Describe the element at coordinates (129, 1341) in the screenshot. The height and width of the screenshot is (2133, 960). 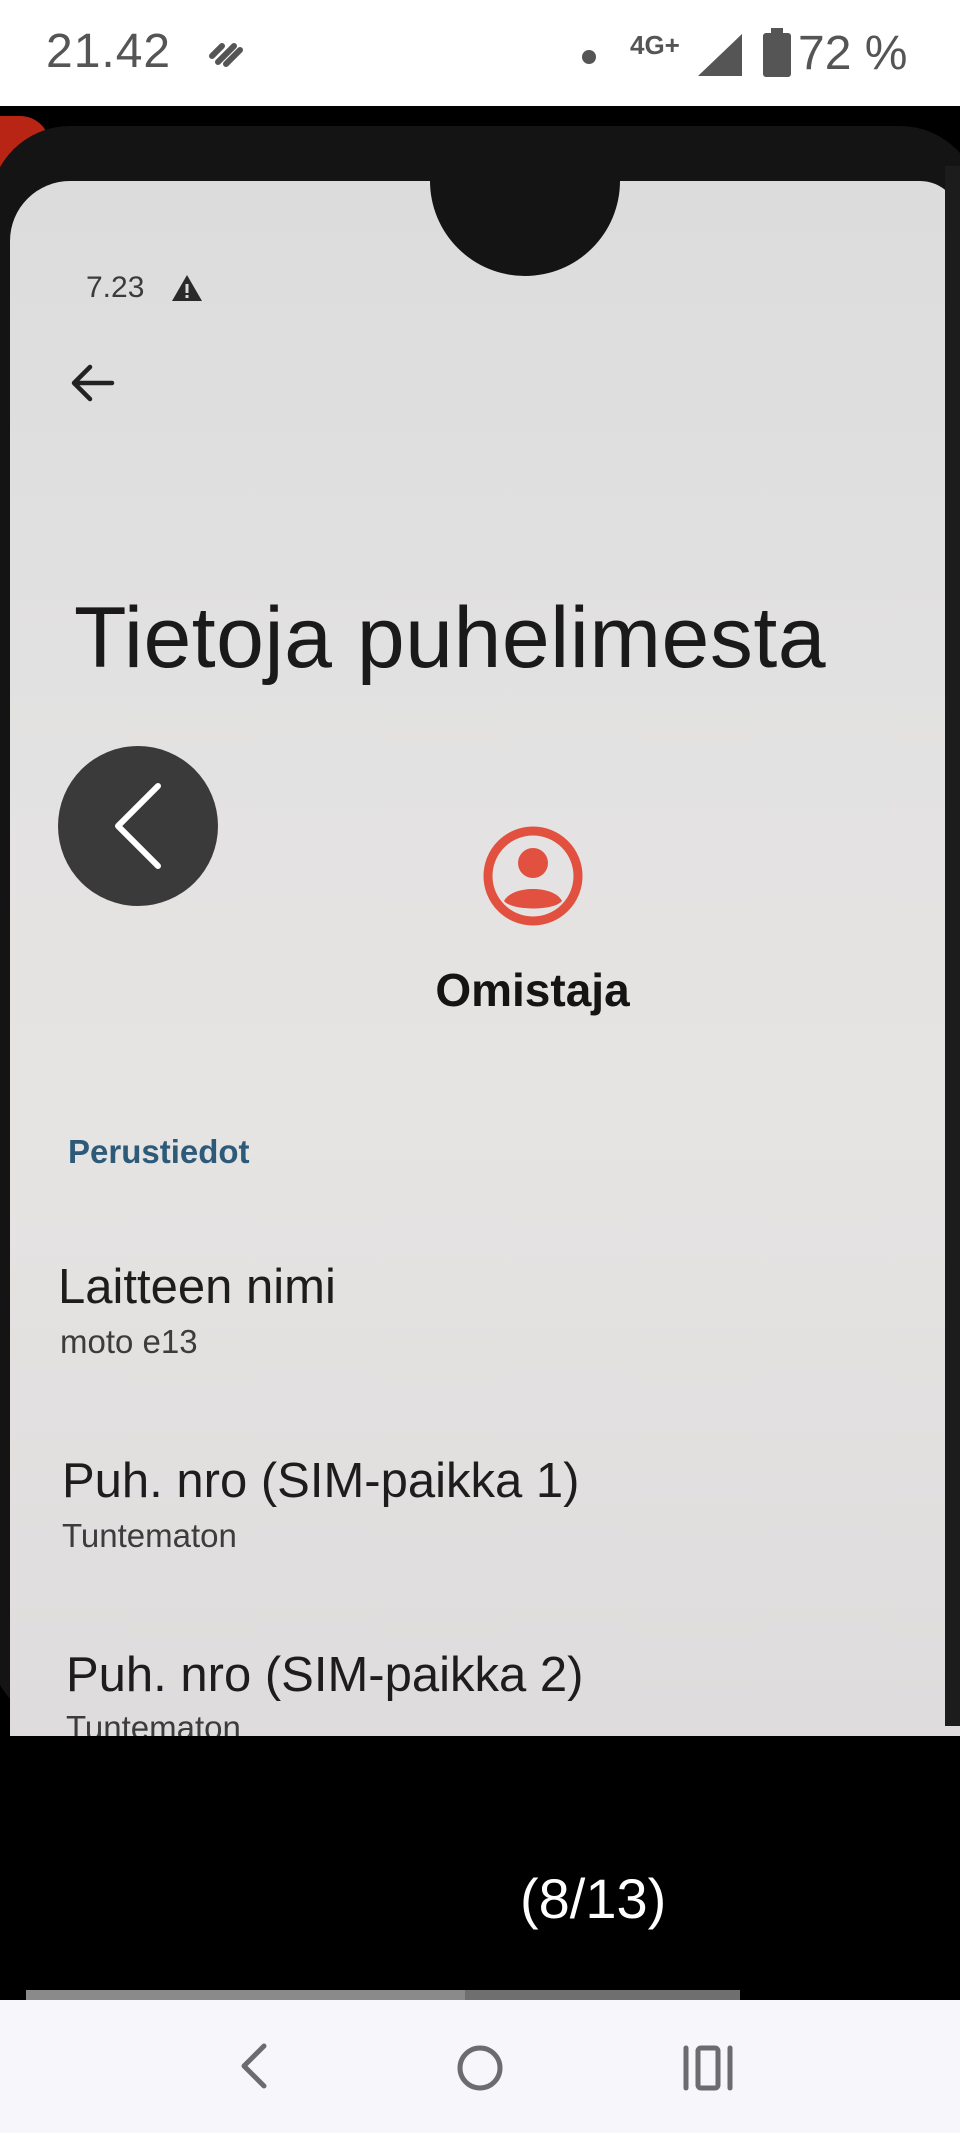
I see `list-item-subtitle: moto e13` at that location.